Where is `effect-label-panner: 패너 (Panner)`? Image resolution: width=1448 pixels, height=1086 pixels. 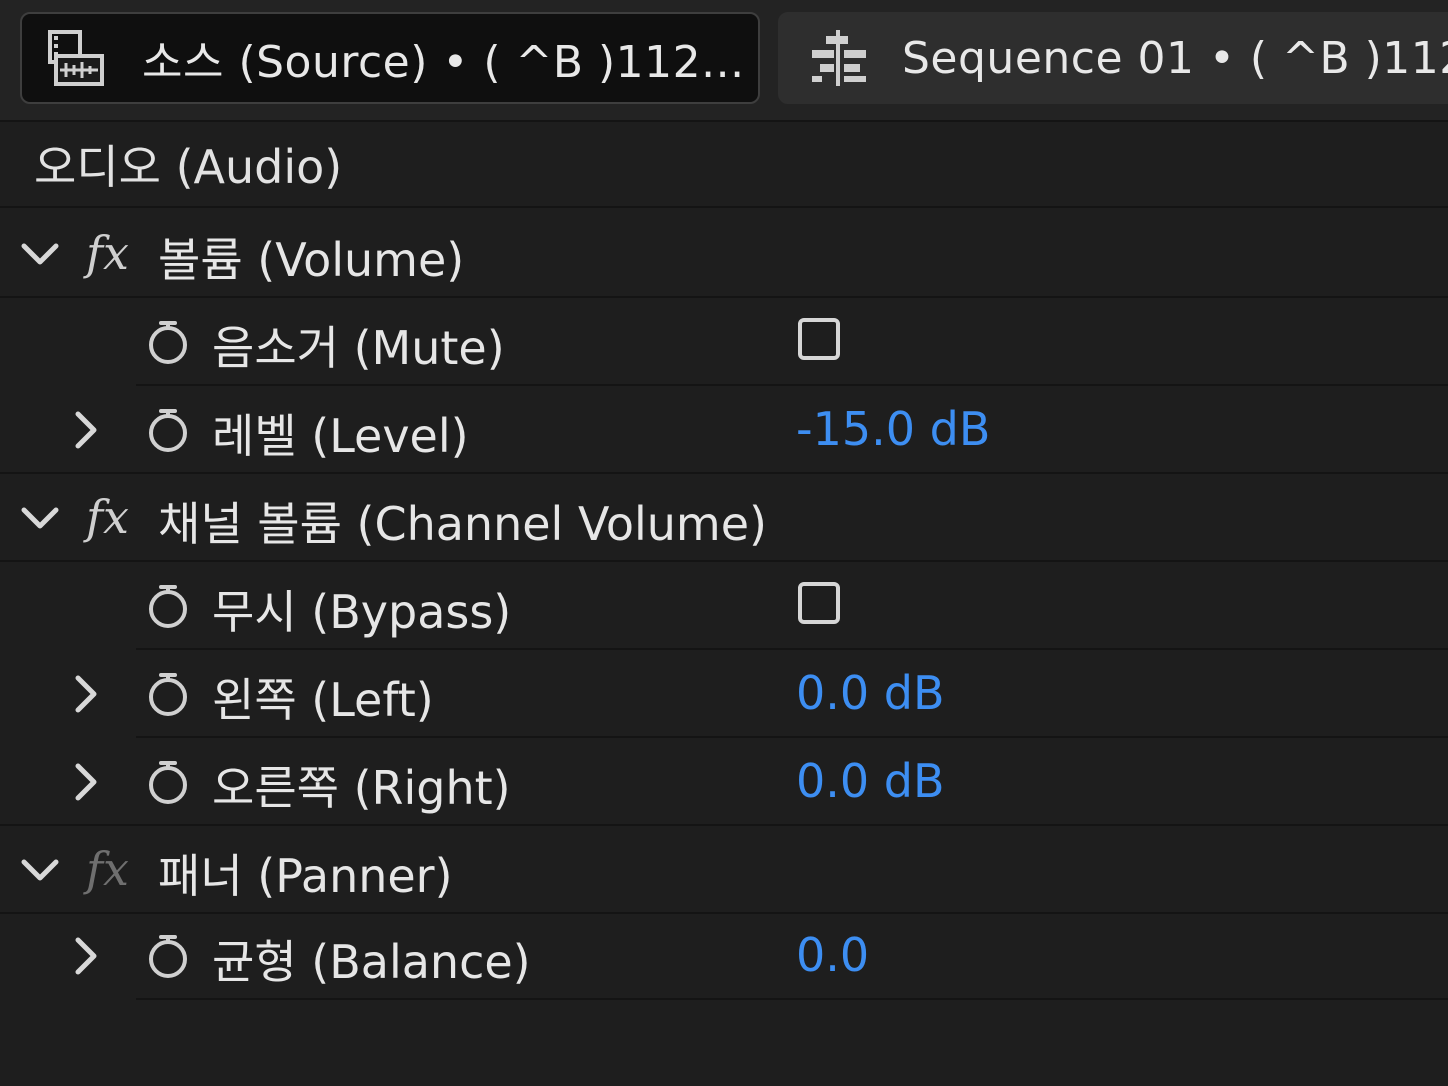
effect-label-panner: 패너 (Panner) is located at coordinates (305, 876).